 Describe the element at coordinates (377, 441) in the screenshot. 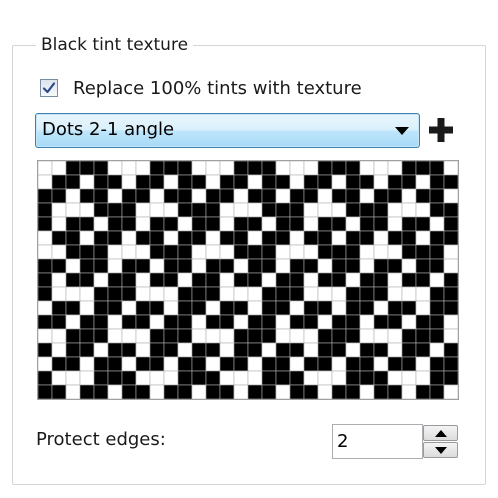

I see `protect-edges-input` at that location.